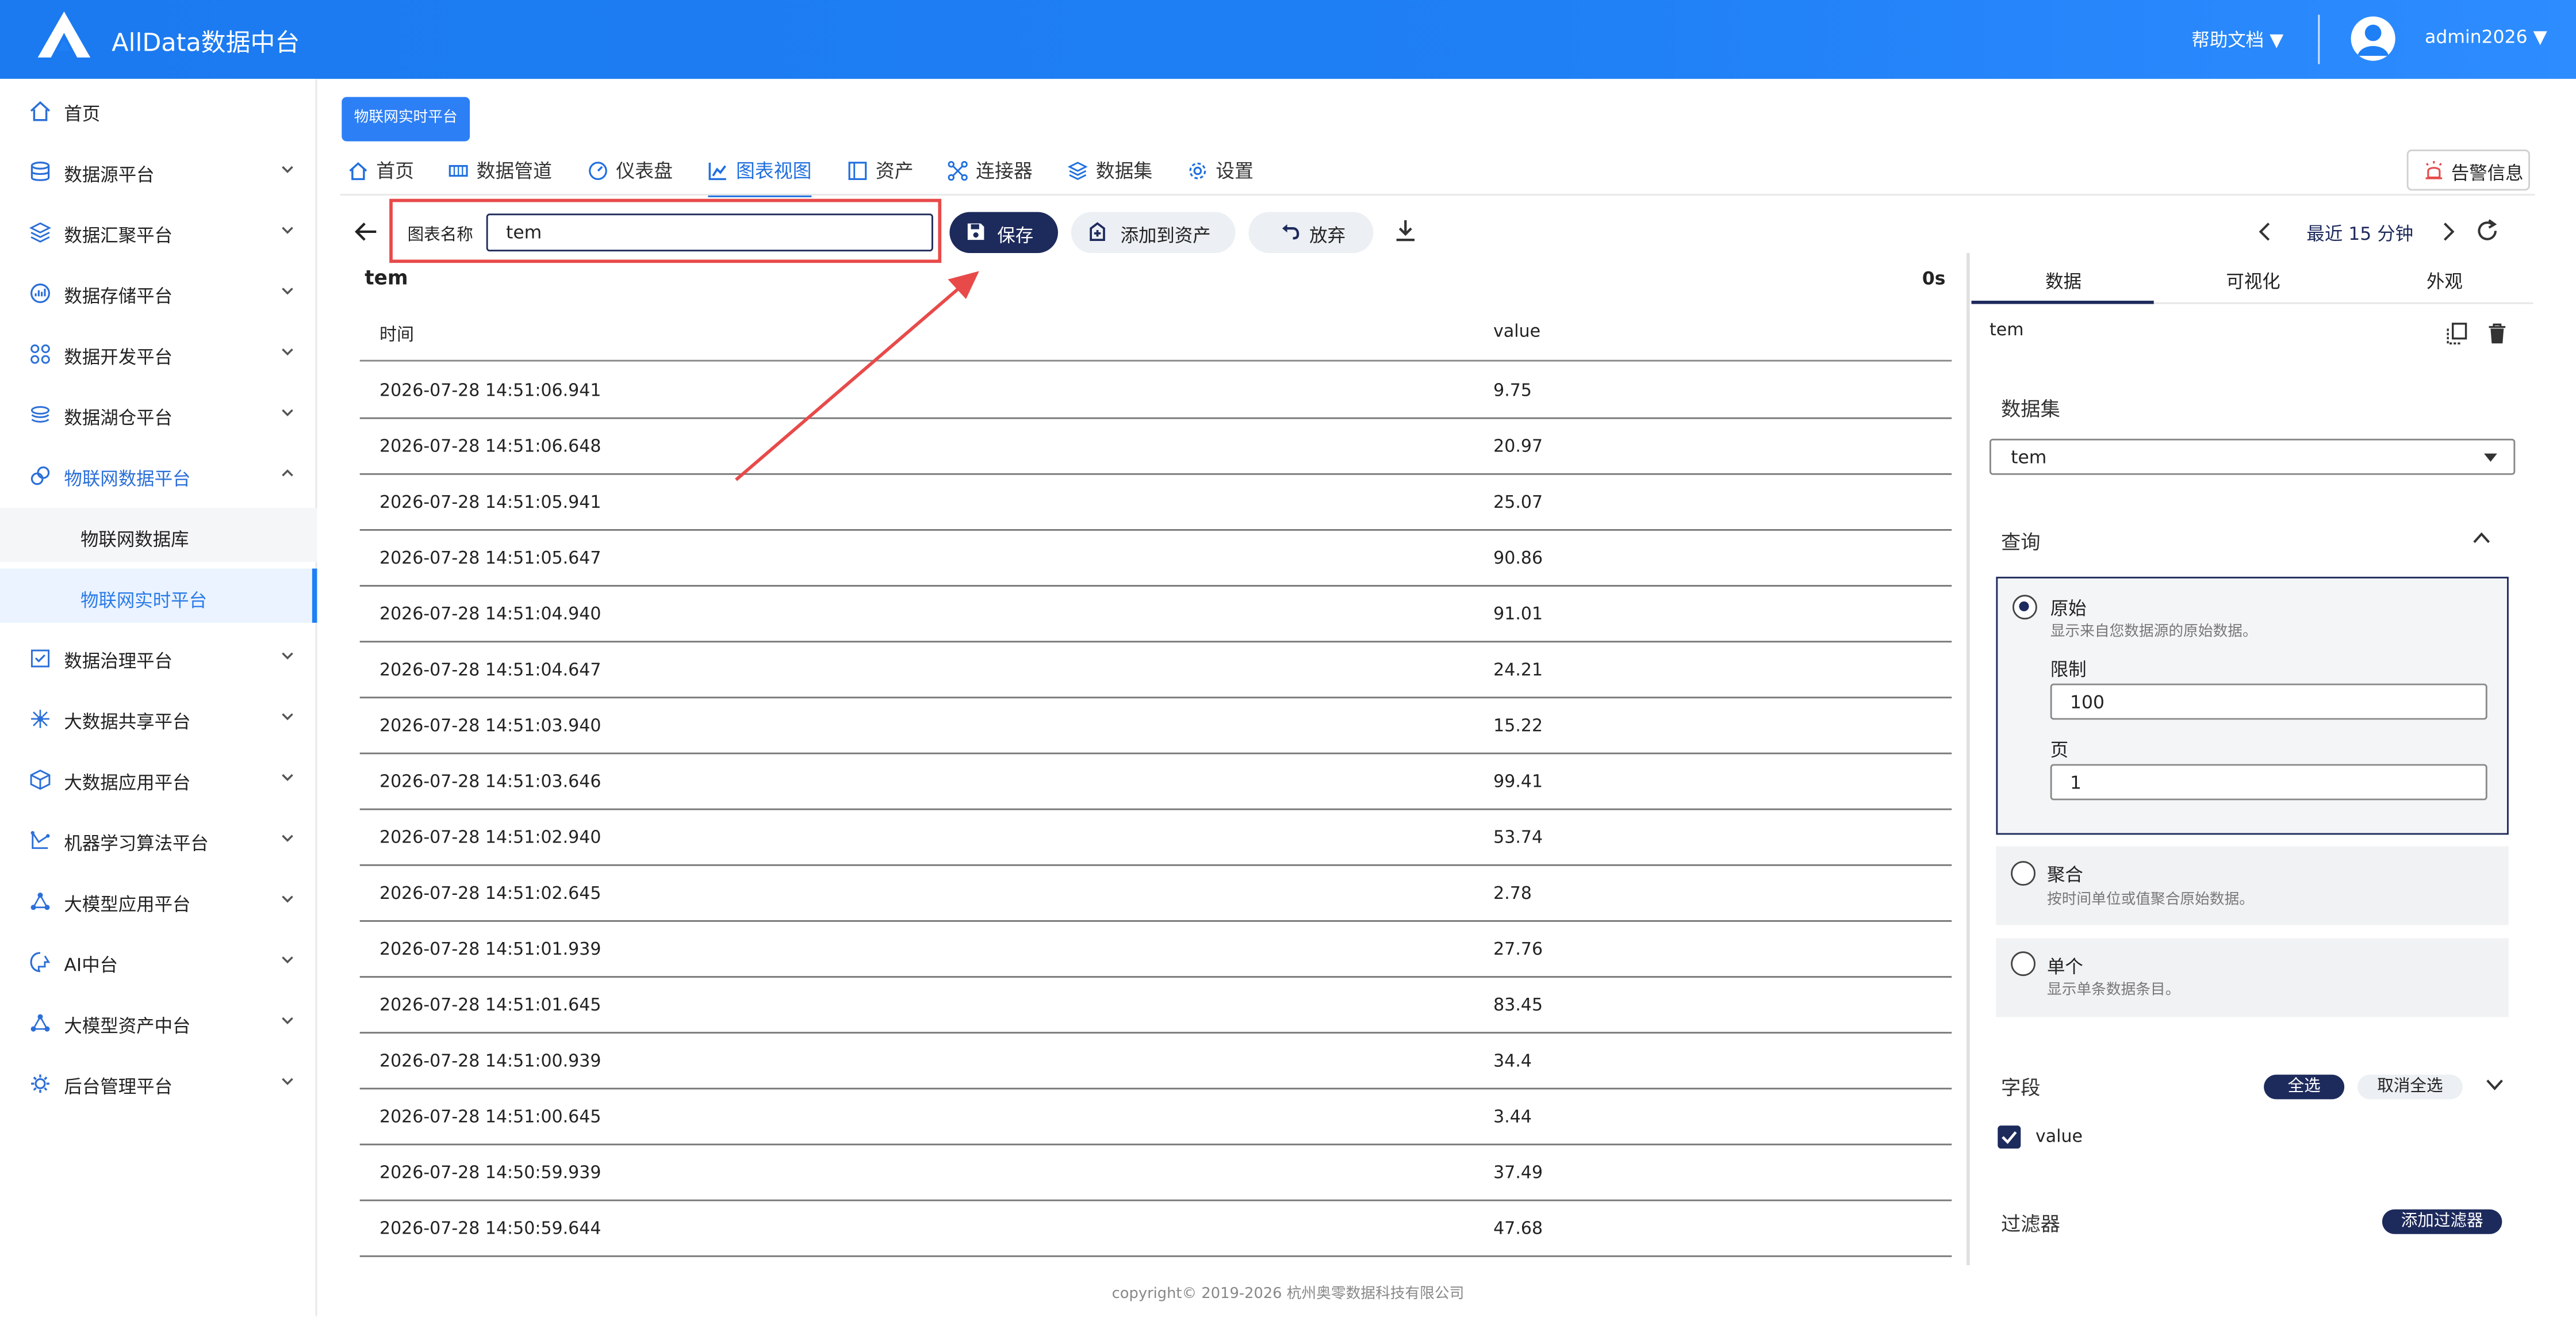 Image resolution: width=2576 pixels, height=1317 pixels. I want to click on page-input: 1, so click(2268, 782).